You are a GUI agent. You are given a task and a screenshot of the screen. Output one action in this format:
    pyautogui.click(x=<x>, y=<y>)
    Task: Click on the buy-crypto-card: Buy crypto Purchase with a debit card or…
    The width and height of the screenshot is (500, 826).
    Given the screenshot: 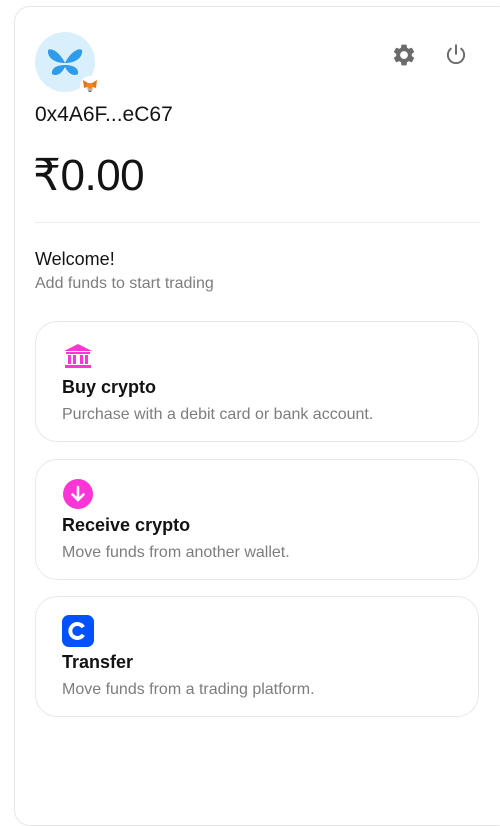 What is the action you would take?
    pyautogui.click(x=257, y=381)
    